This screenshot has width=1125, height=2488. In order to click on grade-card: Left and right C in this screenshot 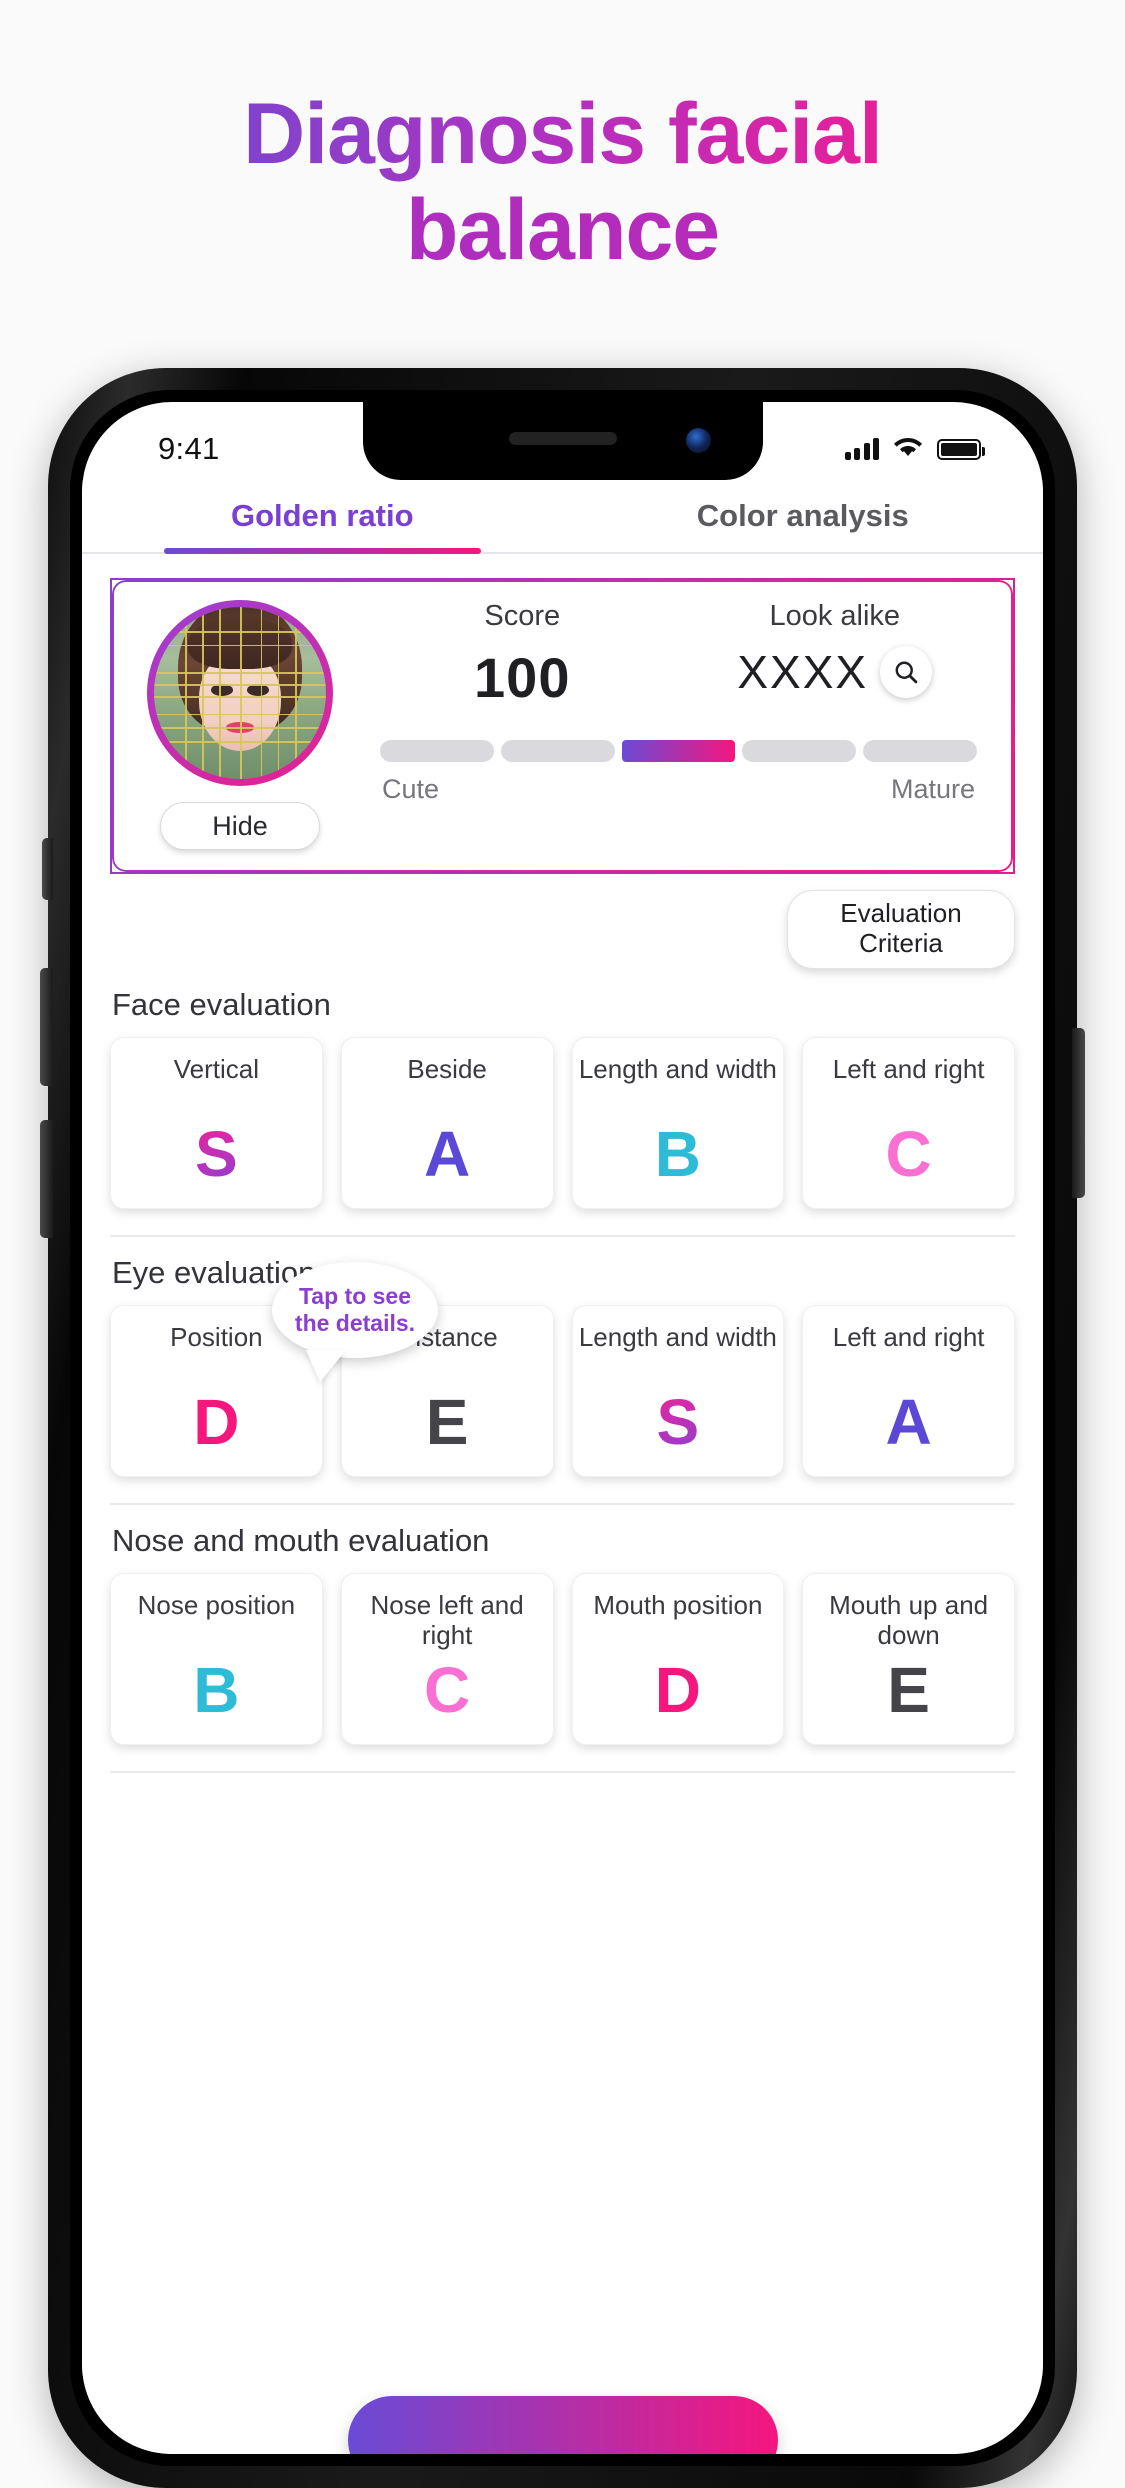, I will do `click(908, 1123)`.